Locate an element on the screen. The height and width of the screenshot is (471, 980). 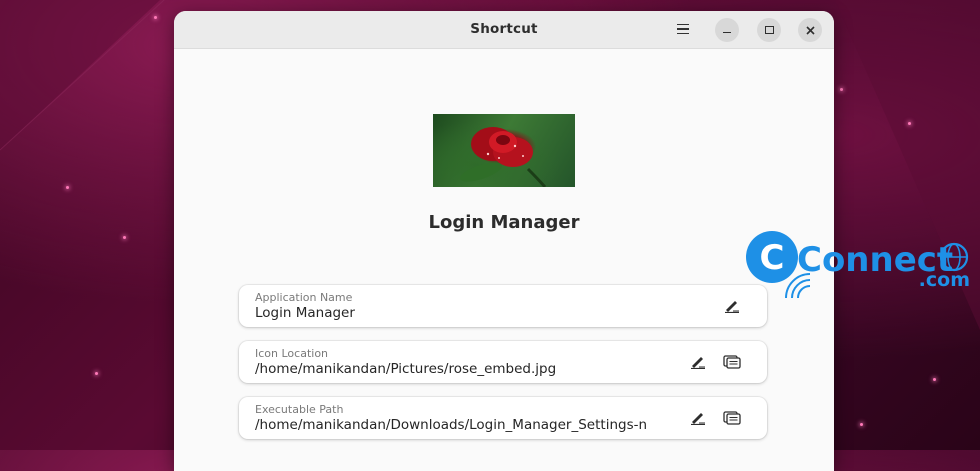
svg-text: C is located at coordinates (772, 258).